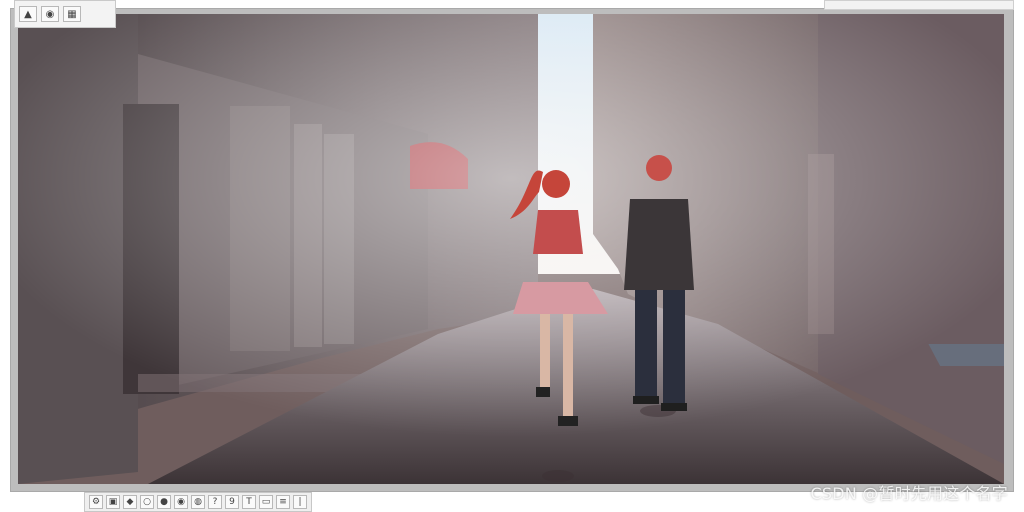  I want to click on top-left-toolbar: ▲ ◉ ▦, so click(65, 14).